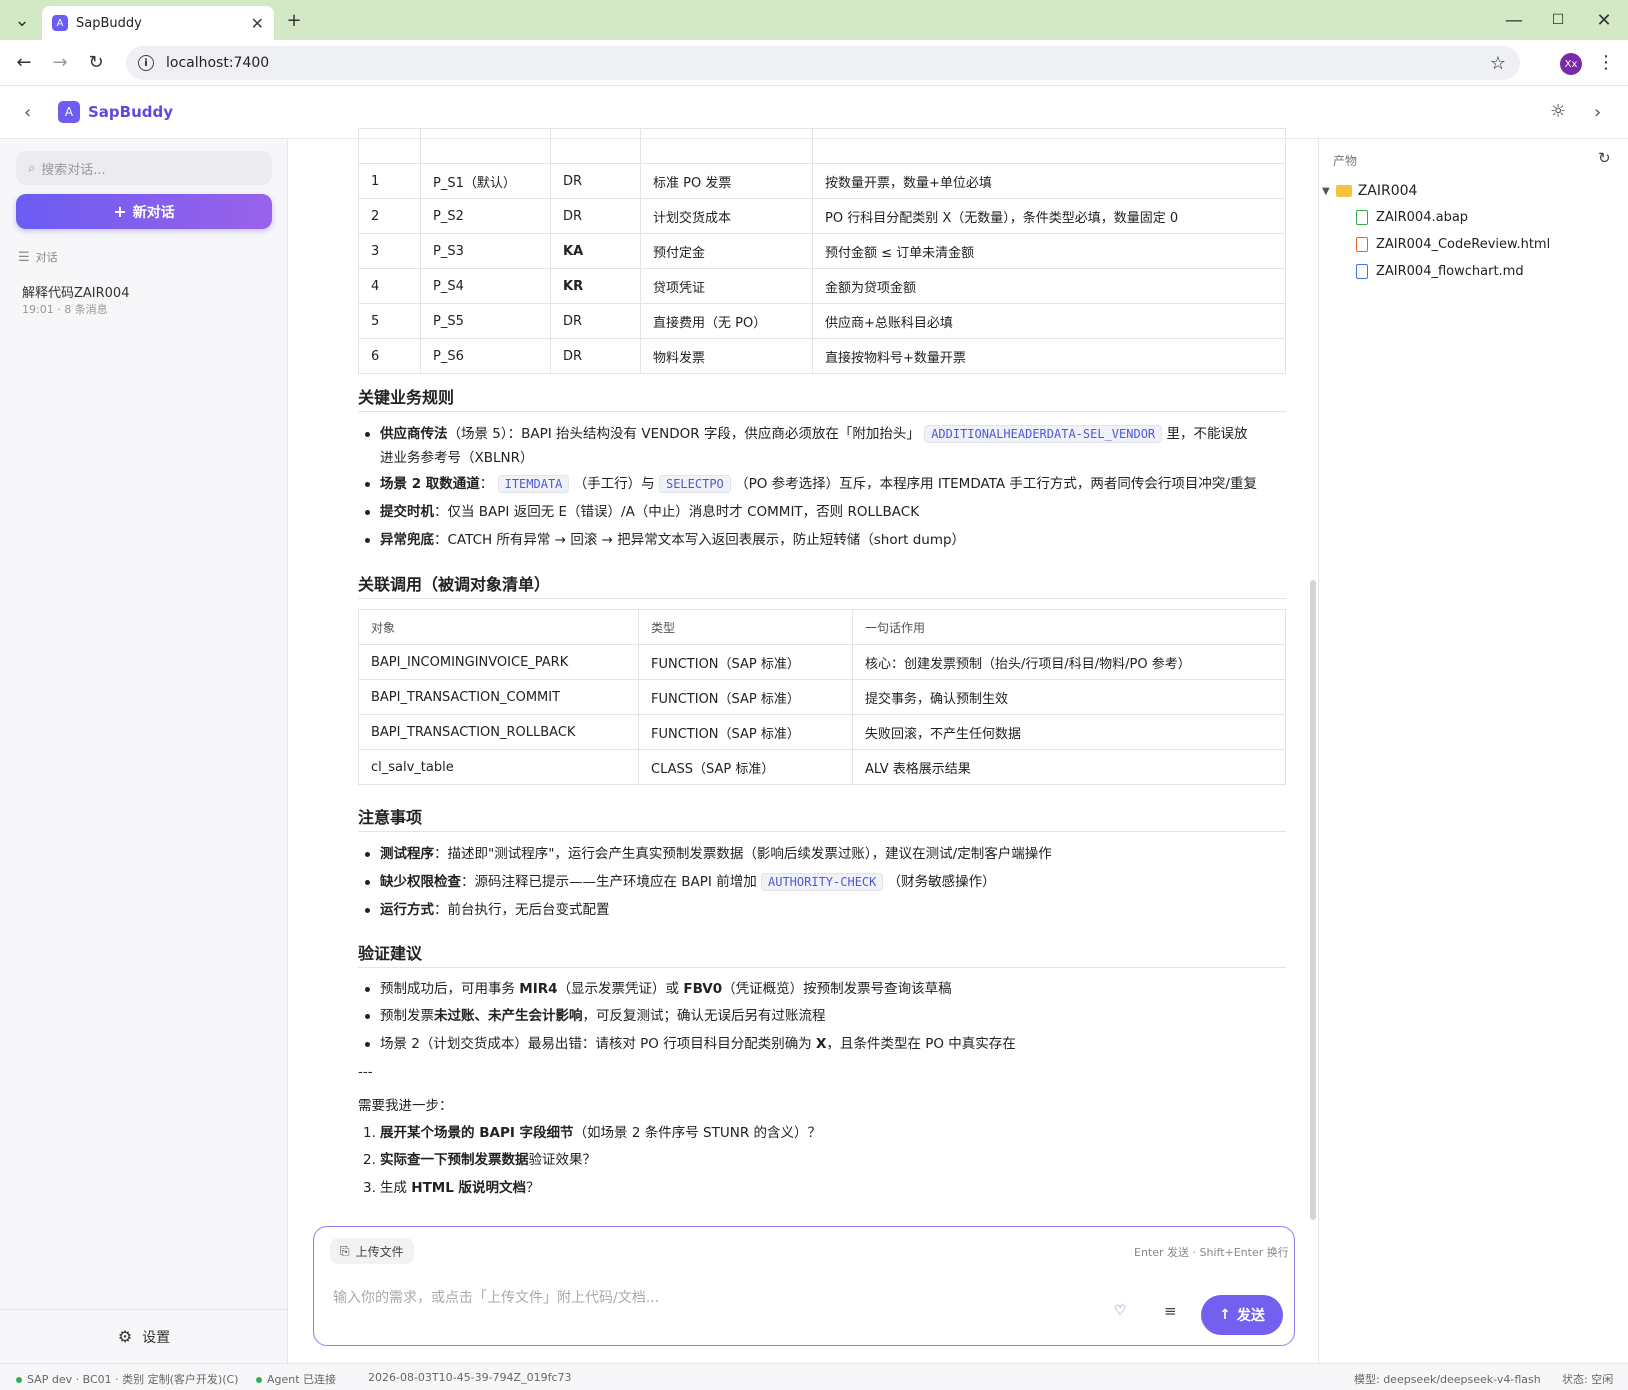 This screenshot has height=1390, width=1628. I want to click on table-cell: BAPI_TRANSACTION_ROLLBACK, so click(498, 732).